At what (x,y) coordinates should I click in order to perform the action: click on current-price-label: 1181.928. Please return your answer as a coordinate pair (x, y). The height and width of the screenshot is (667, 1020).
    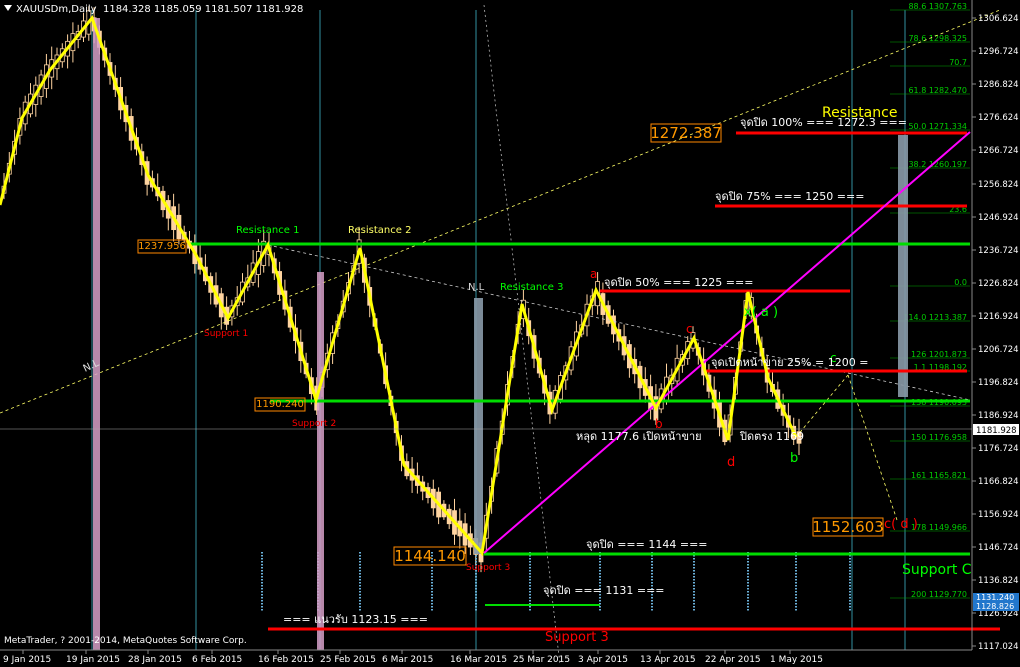
    Looking at the image, I should click on (996, 431).